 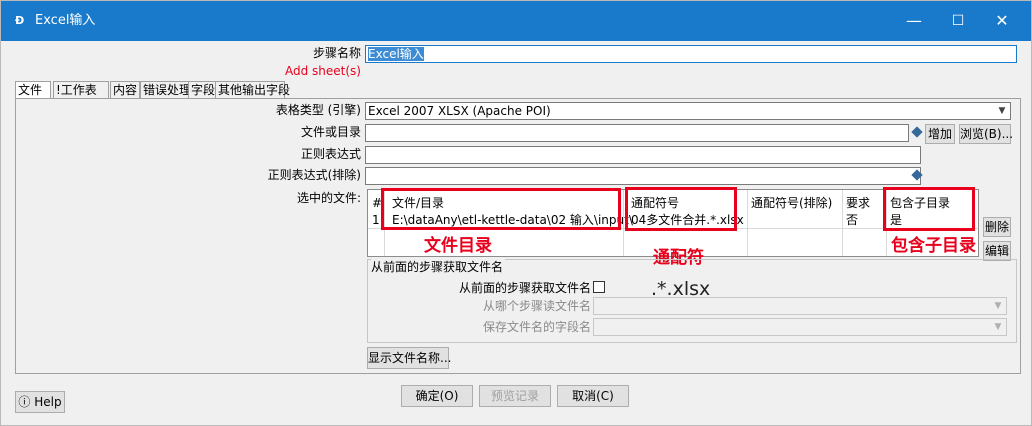 I want to click on cancel-button: 取消(C), so click(x=593, y=396).